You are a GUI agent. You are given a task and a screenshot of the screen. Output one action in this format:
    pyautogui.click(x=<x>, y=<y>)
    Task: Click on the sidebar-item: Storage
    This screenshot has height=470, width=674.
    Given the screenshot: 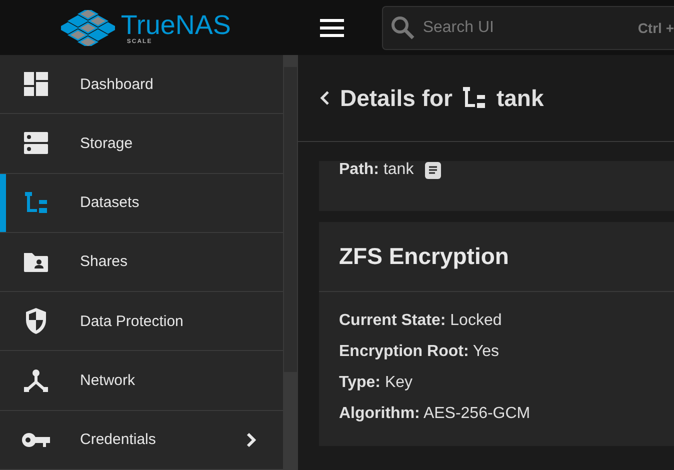 What is the action you would take?
    pyautogui.click(x=141, y=144)
    